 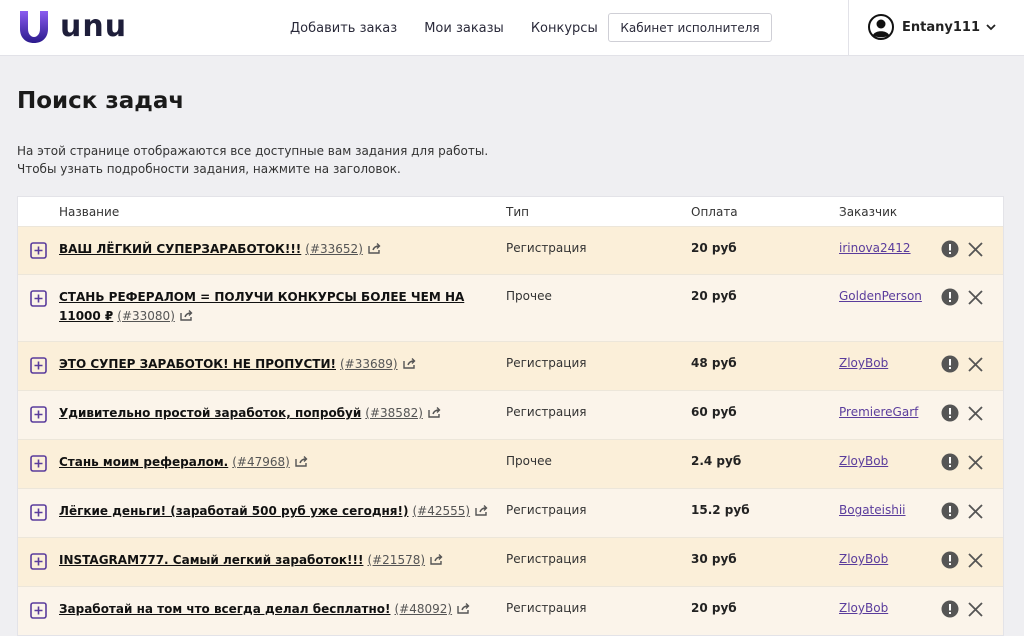 What do you see at coordinates (880, 296) in the screenshot?
I see `client-link: GoldenPerson` at bounding box center [880, 296].